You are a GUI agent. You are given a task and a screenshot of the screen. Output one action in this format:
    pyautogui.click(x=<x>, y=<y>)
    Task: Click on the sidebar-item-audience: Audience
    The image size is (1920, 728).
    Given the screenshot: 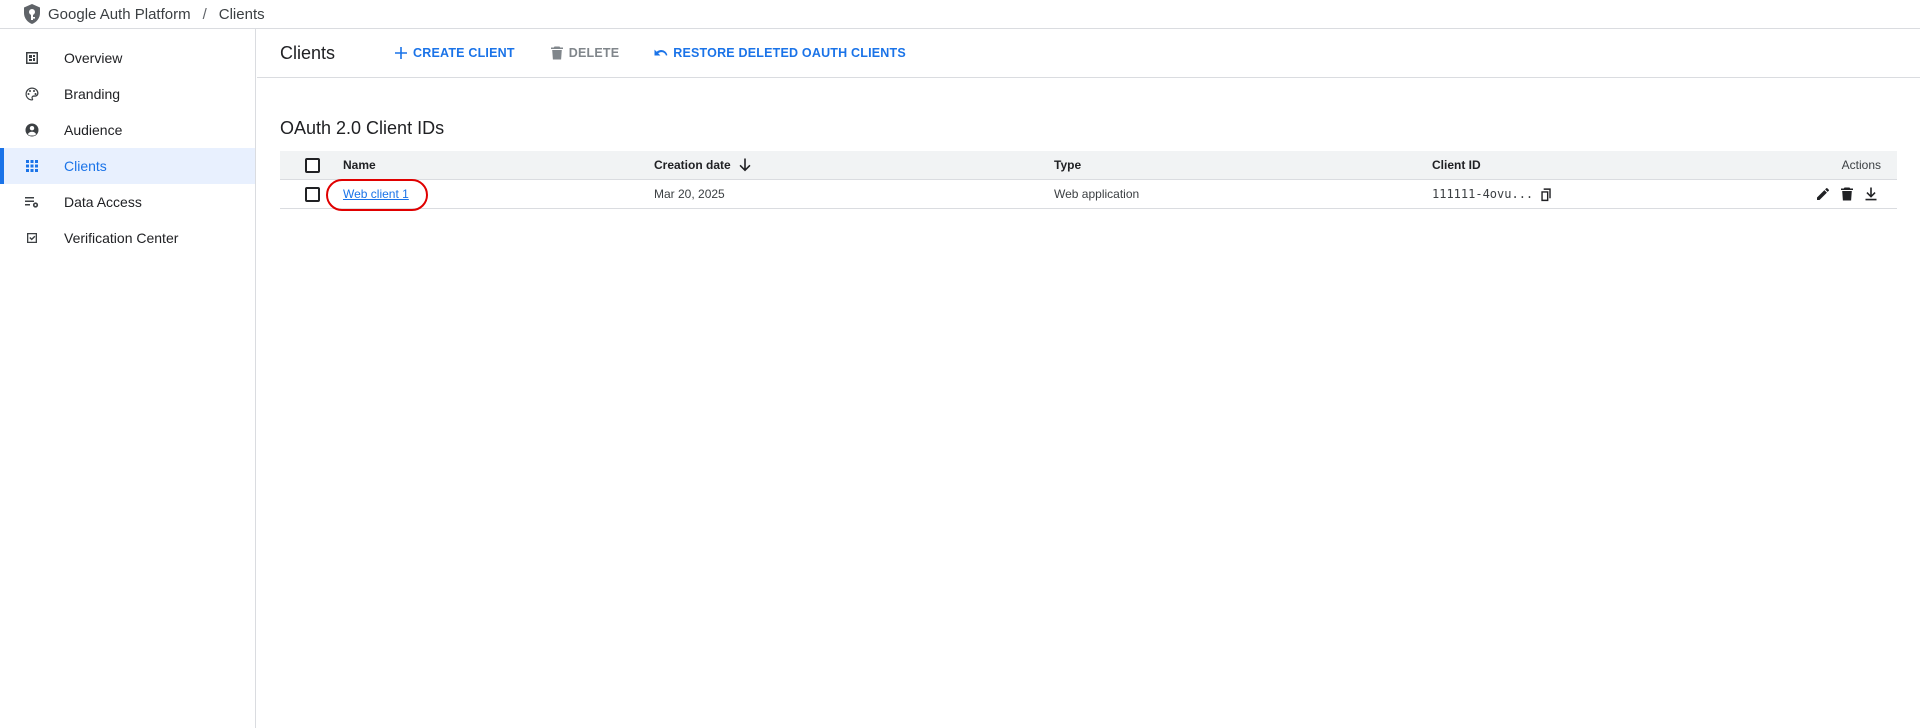 What is the action you would take?
    pyautogui.click(x=127, y=130)
    